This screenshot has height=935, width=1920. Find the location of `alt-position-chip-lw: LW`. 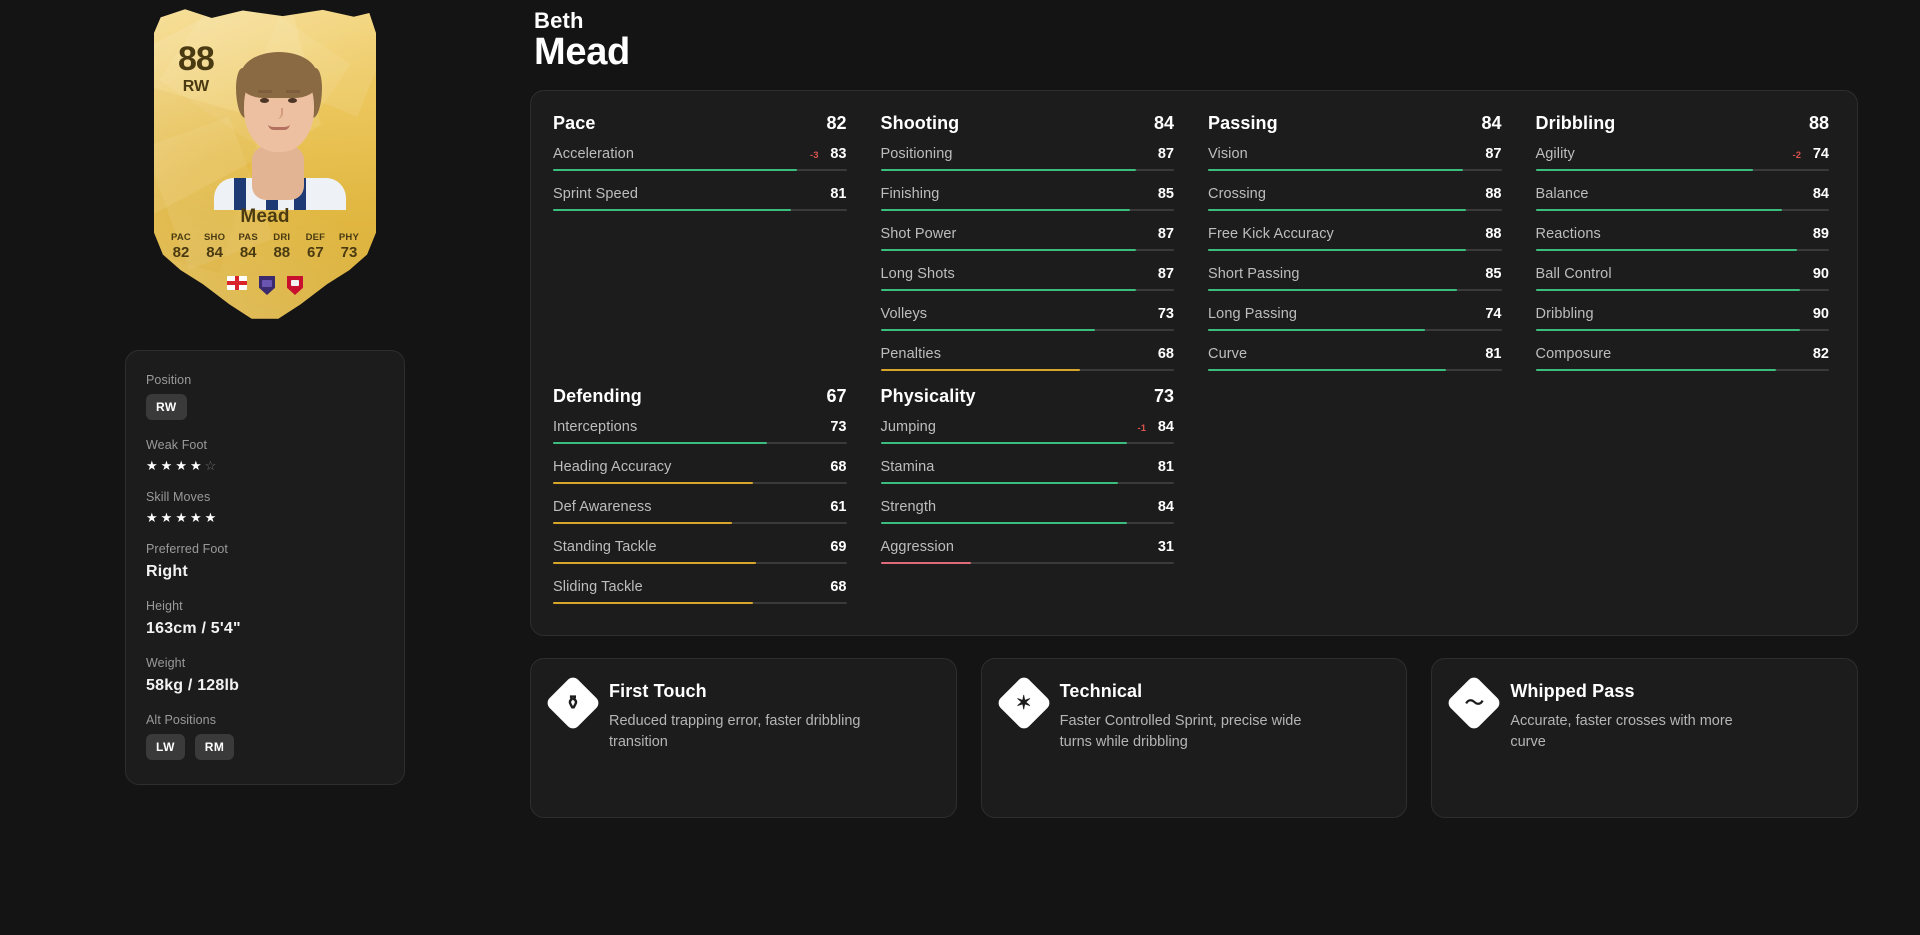

alt-position-chip-lw: LW is located at coordinates (165, 747).